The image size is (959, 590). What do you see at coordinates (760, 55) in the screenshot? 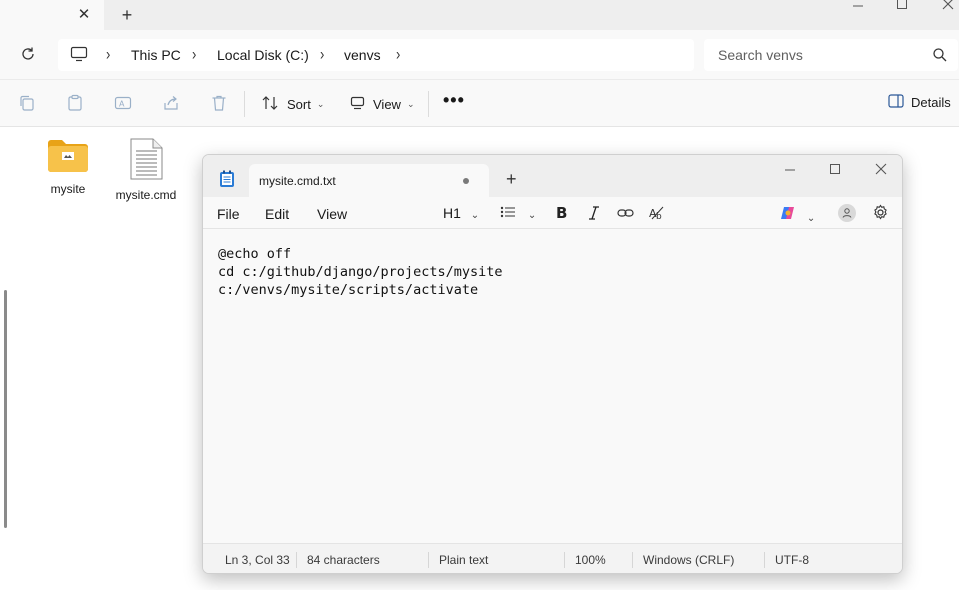
I see `search-placeholder: Search venvs` at bounding box center [760, 55].